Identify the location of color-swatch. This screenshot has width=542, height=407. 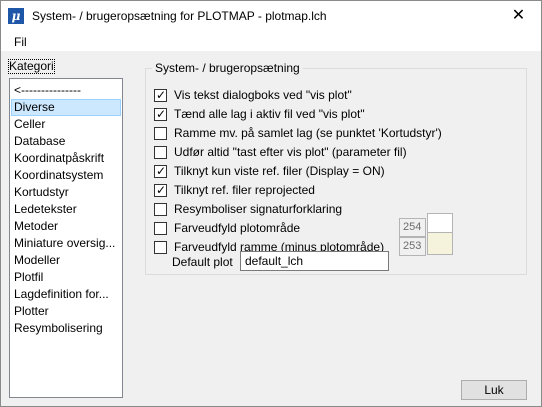
(440, 243).